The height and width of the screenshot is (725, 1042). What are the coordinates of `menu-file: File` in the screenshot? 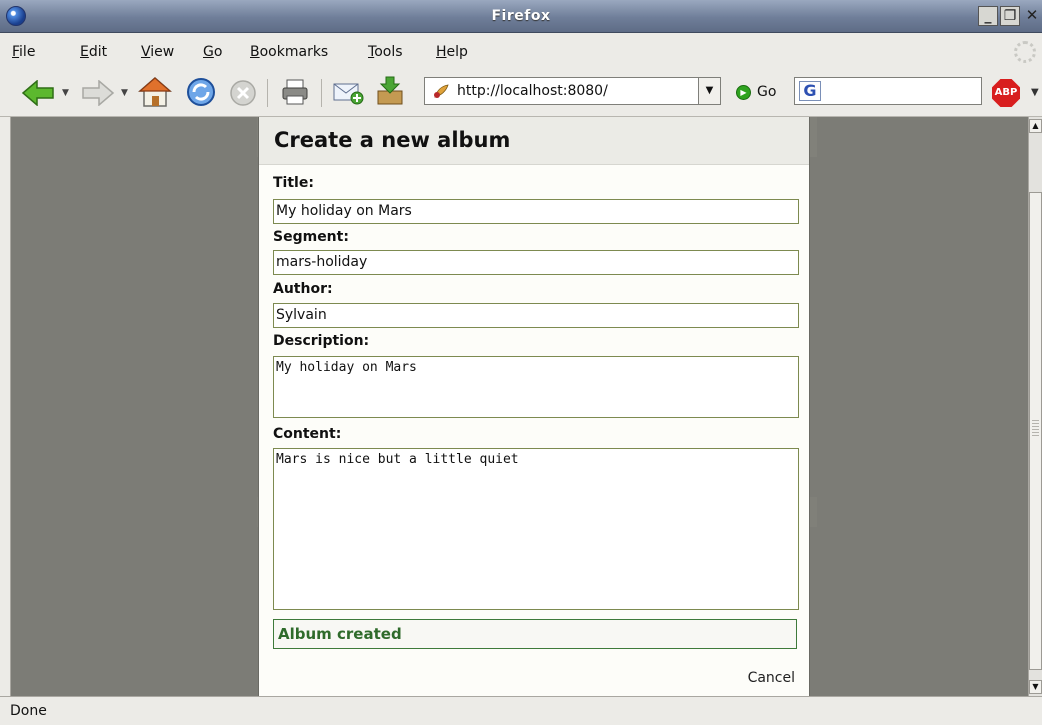 It's located at (23, 52).